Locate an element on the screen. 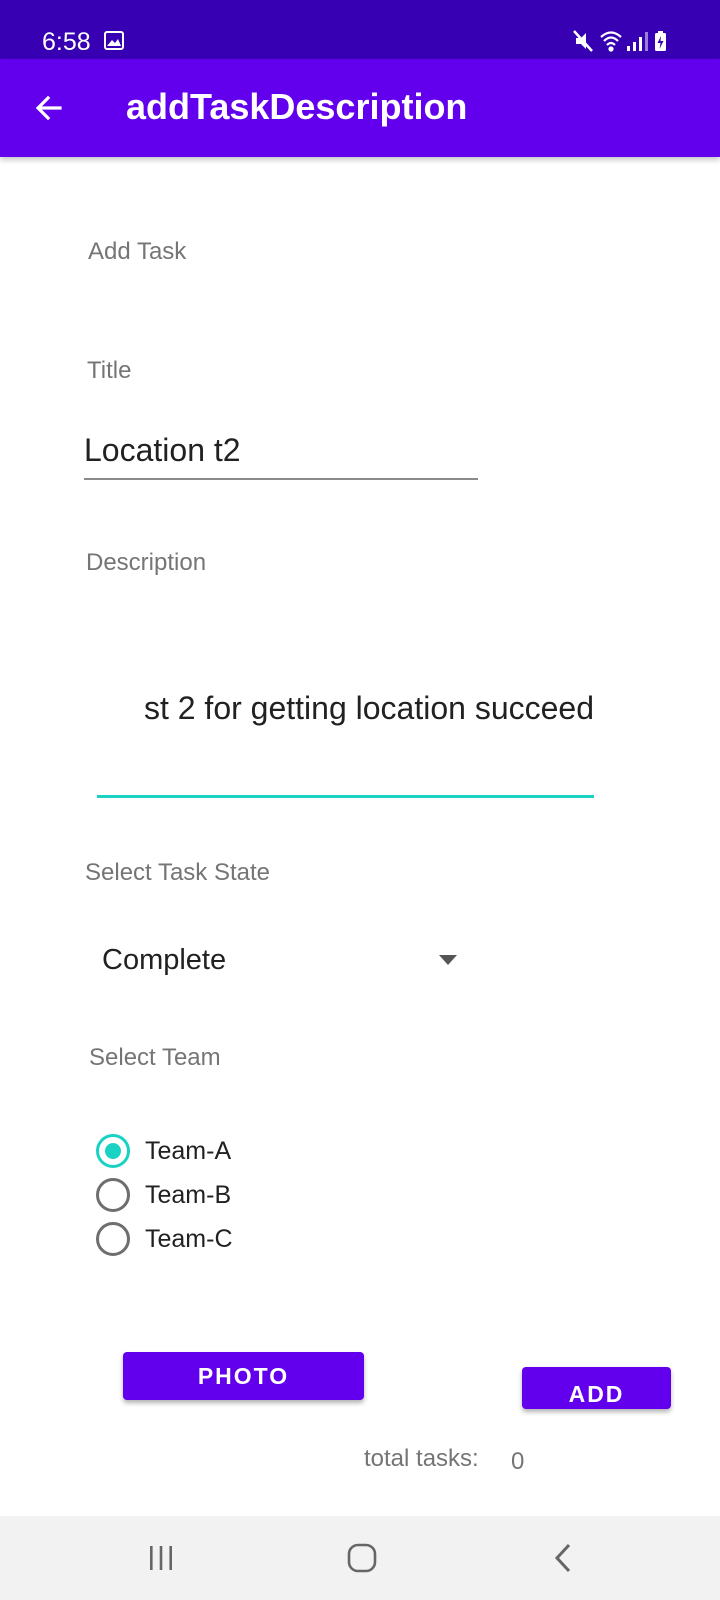 The width and height of the screenshot is (720, 1600). radio-label: Team-B is located at coordinates (188, 1195).